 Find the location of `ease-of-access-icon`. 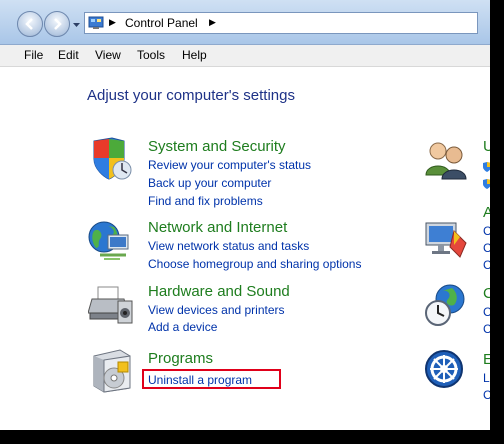

ease-of-access-icon is located at coordinates (446, 371).